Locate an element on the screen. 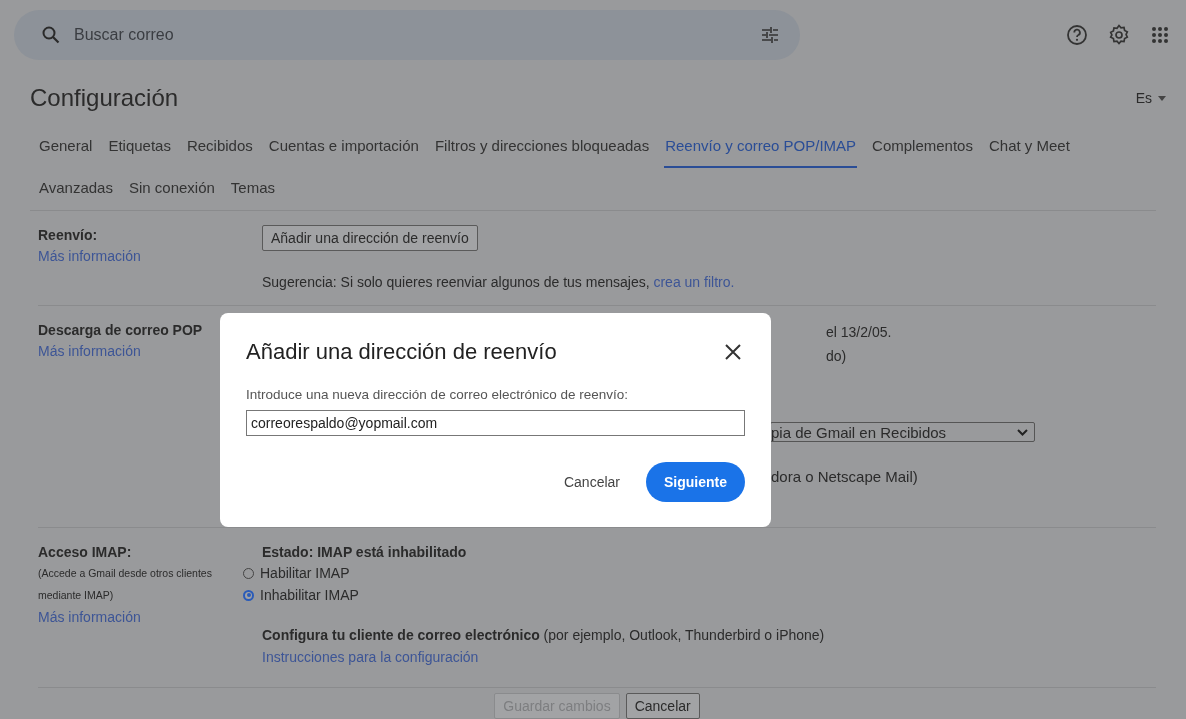 The image size is (1186, 719). create-filter-link: crea un filtro. is located at coordinates (694, 282).